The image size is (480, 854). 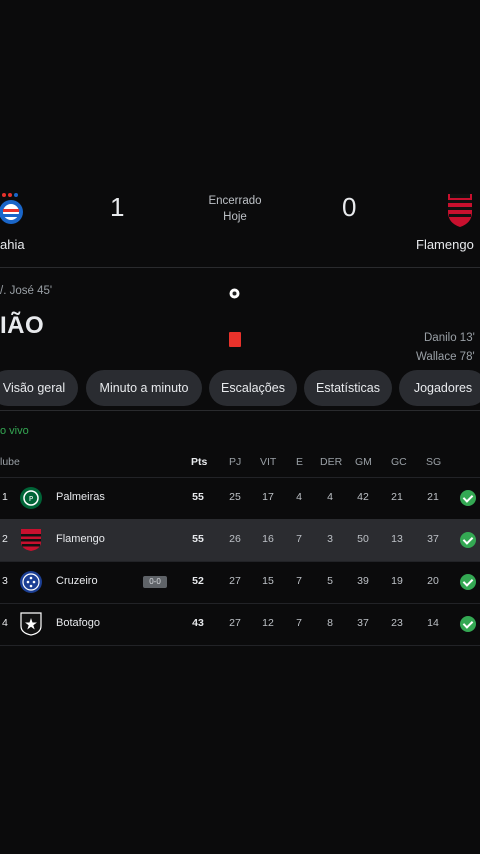 What do you see at coordinates (268, 539) in the screenshot?
I see `row-vit: 16` at bounding box center [268, 539].